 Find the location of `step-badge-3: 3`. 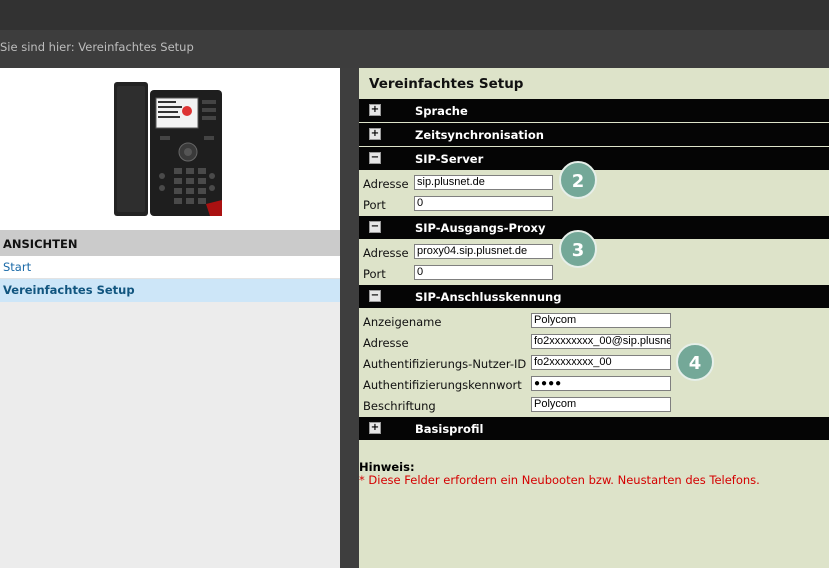

step-badge-3: 3 is located at coordinates (578, 249).